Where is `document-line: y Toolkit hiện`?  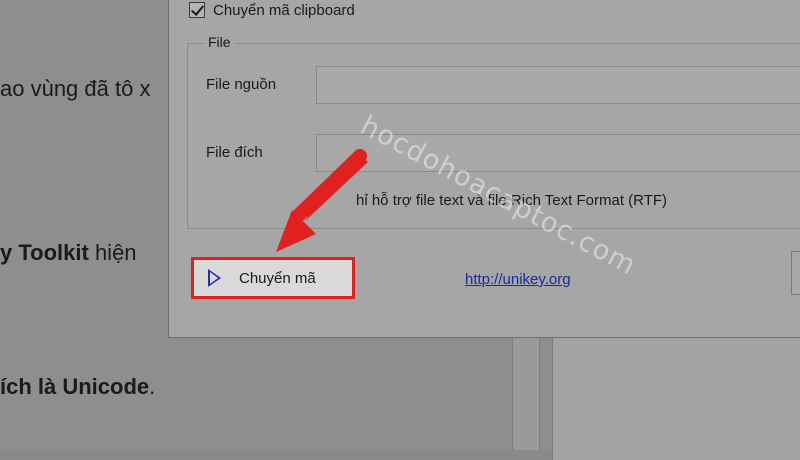
document-line: y Toolkit hiện is located at coordinates (68, 253).